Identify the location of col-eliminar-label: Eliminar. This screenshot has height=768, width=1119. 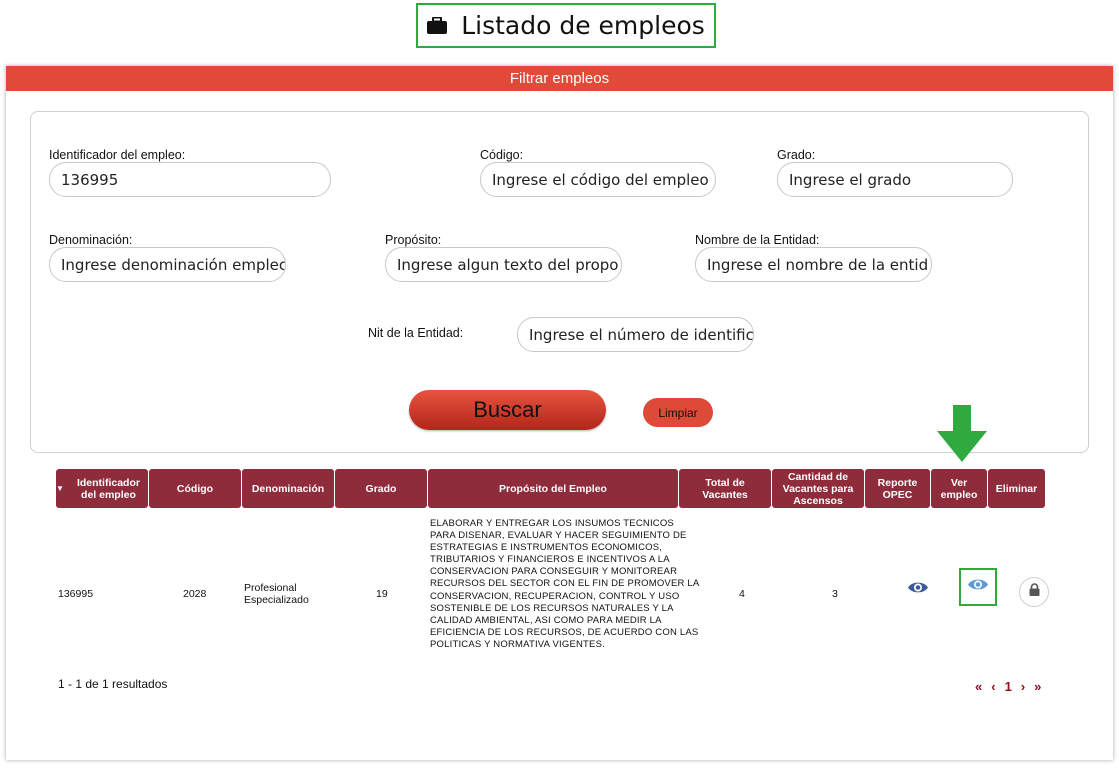
(1016, 488).